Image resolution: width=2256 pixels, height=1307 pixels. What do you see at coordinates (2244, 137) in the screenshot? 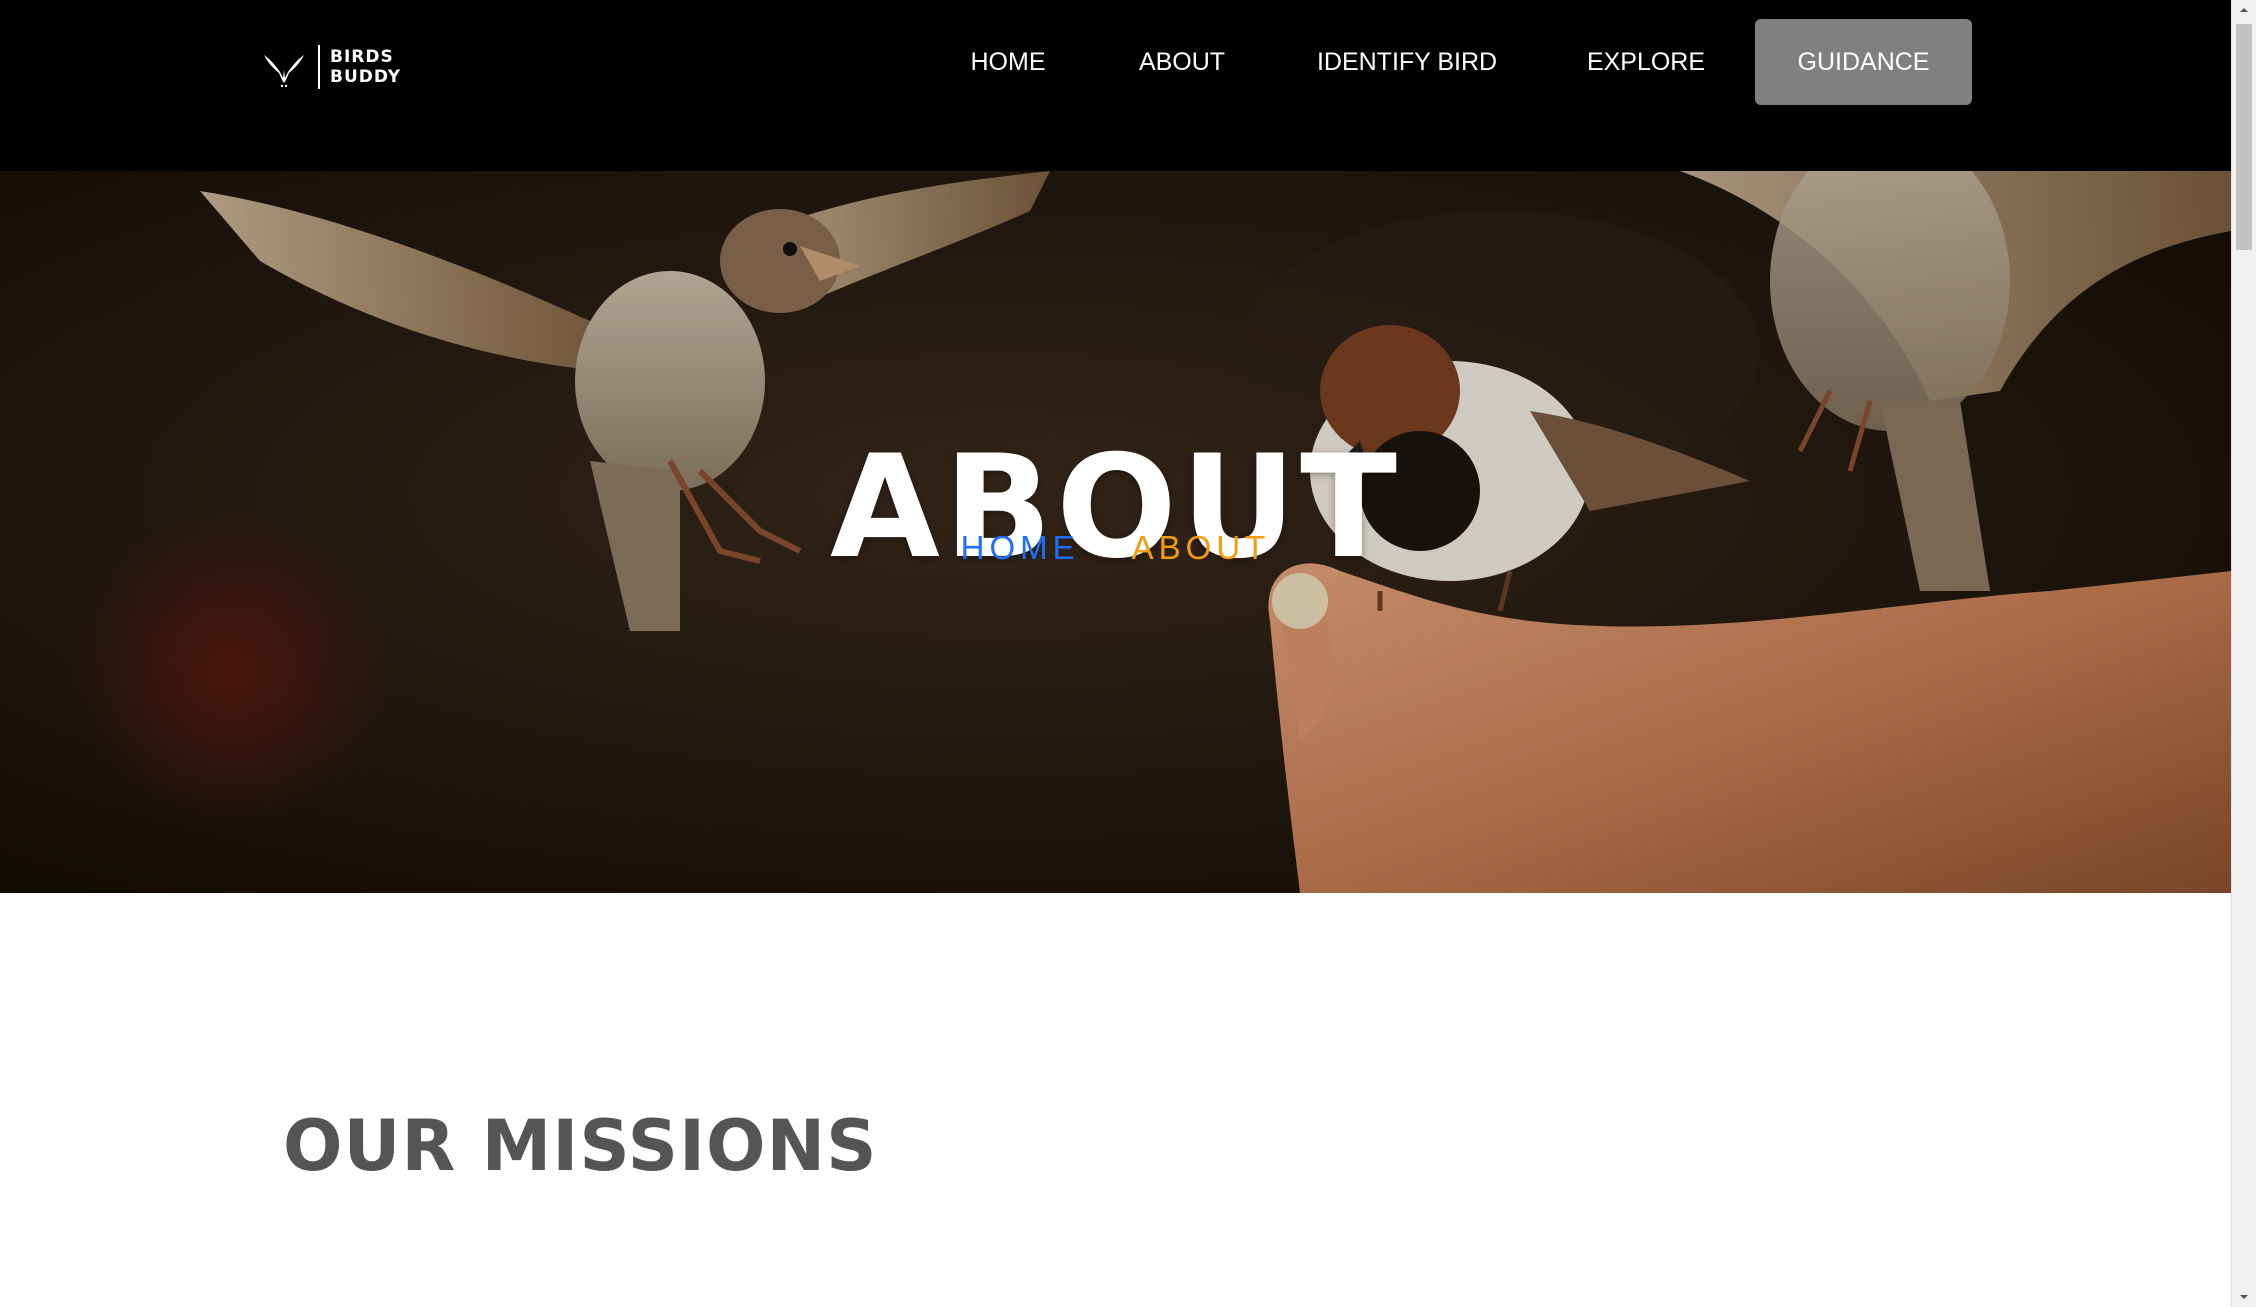
I see `scrollbar-thumb` at bounding box center [2244, 137].